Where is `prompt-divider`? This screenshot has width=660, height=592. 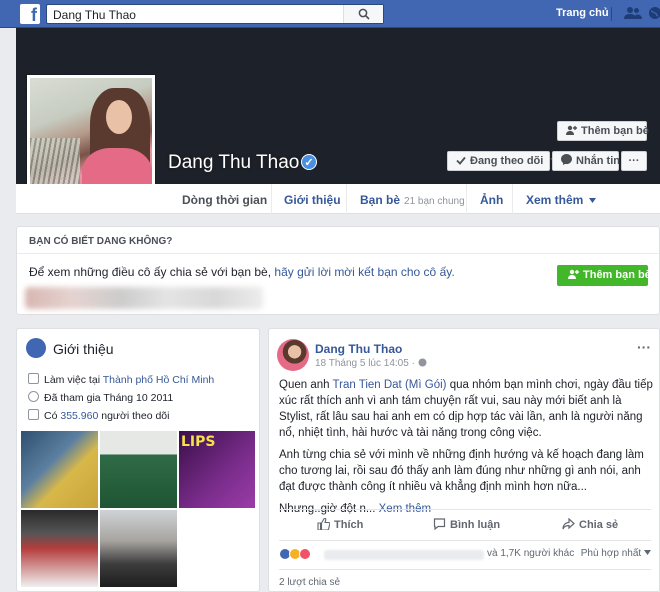 prompt-divider is located at coordinates (338, 253).